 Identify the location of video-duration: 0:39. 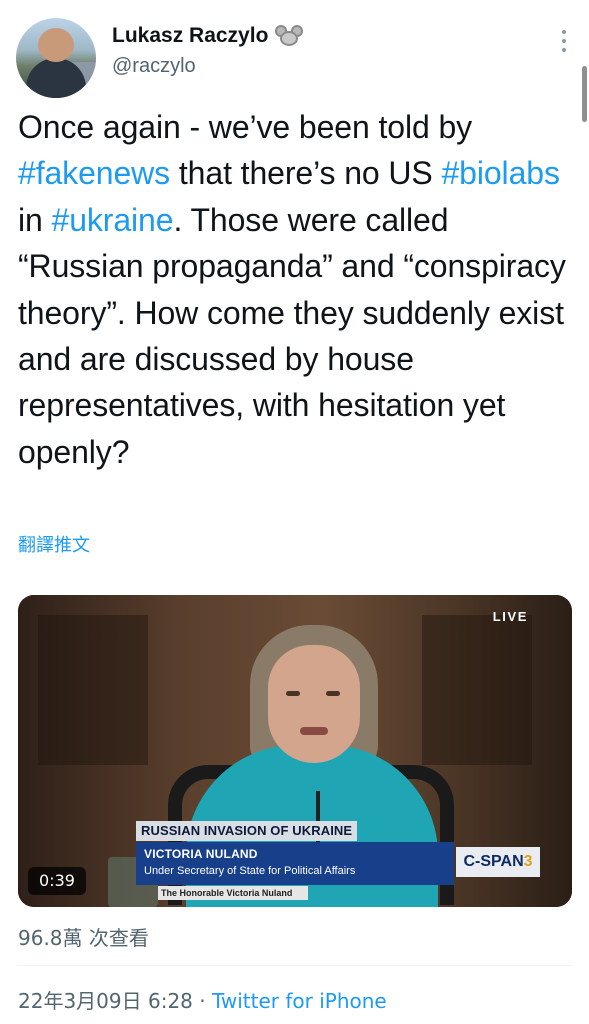
(57, 881).